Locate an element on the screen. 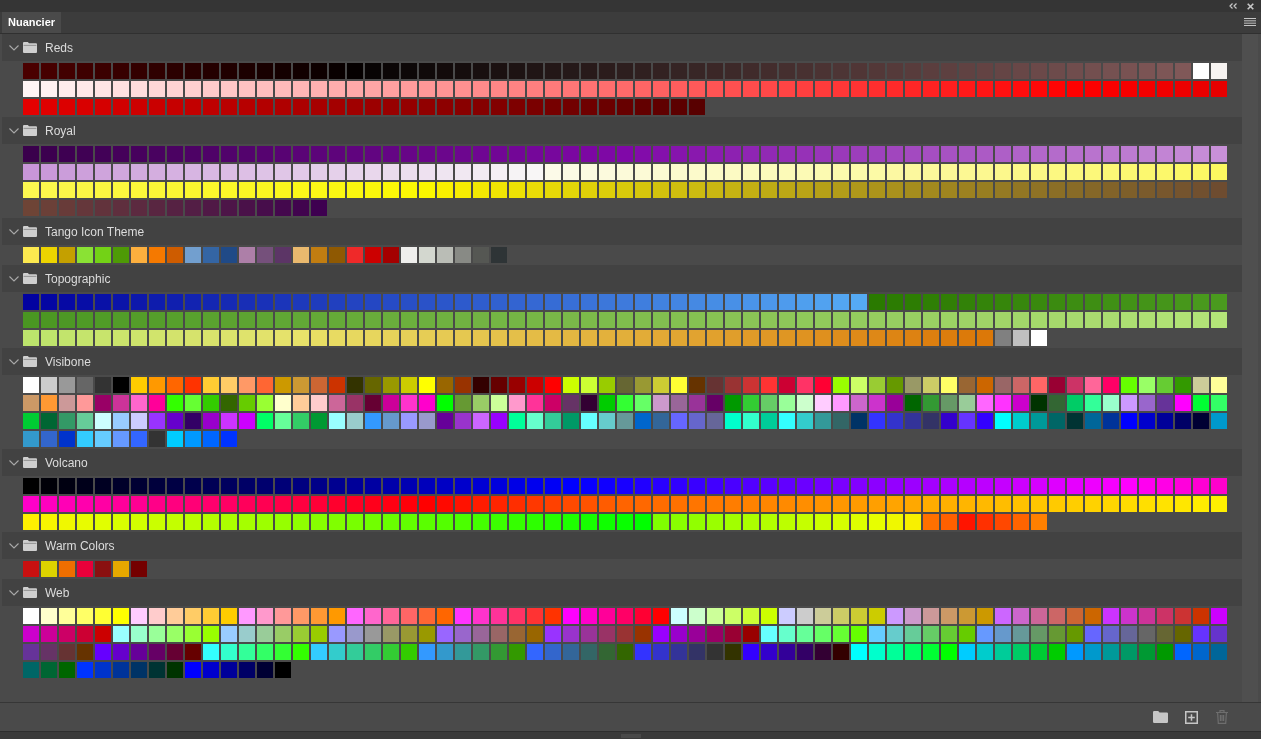  tab: Nuancier is located at coordinates (32, 22).